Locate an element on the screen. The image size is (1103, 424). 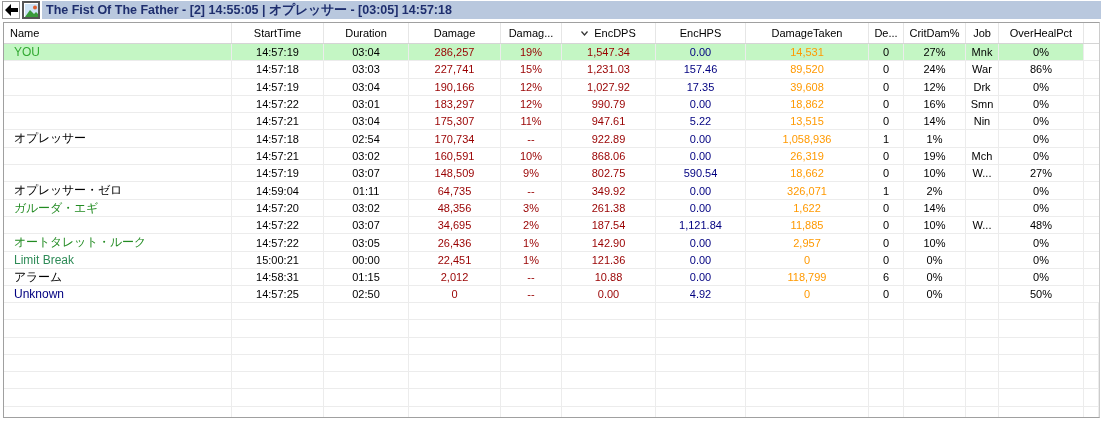
table-cell: 947.61 is located at coordinates (608, 121).